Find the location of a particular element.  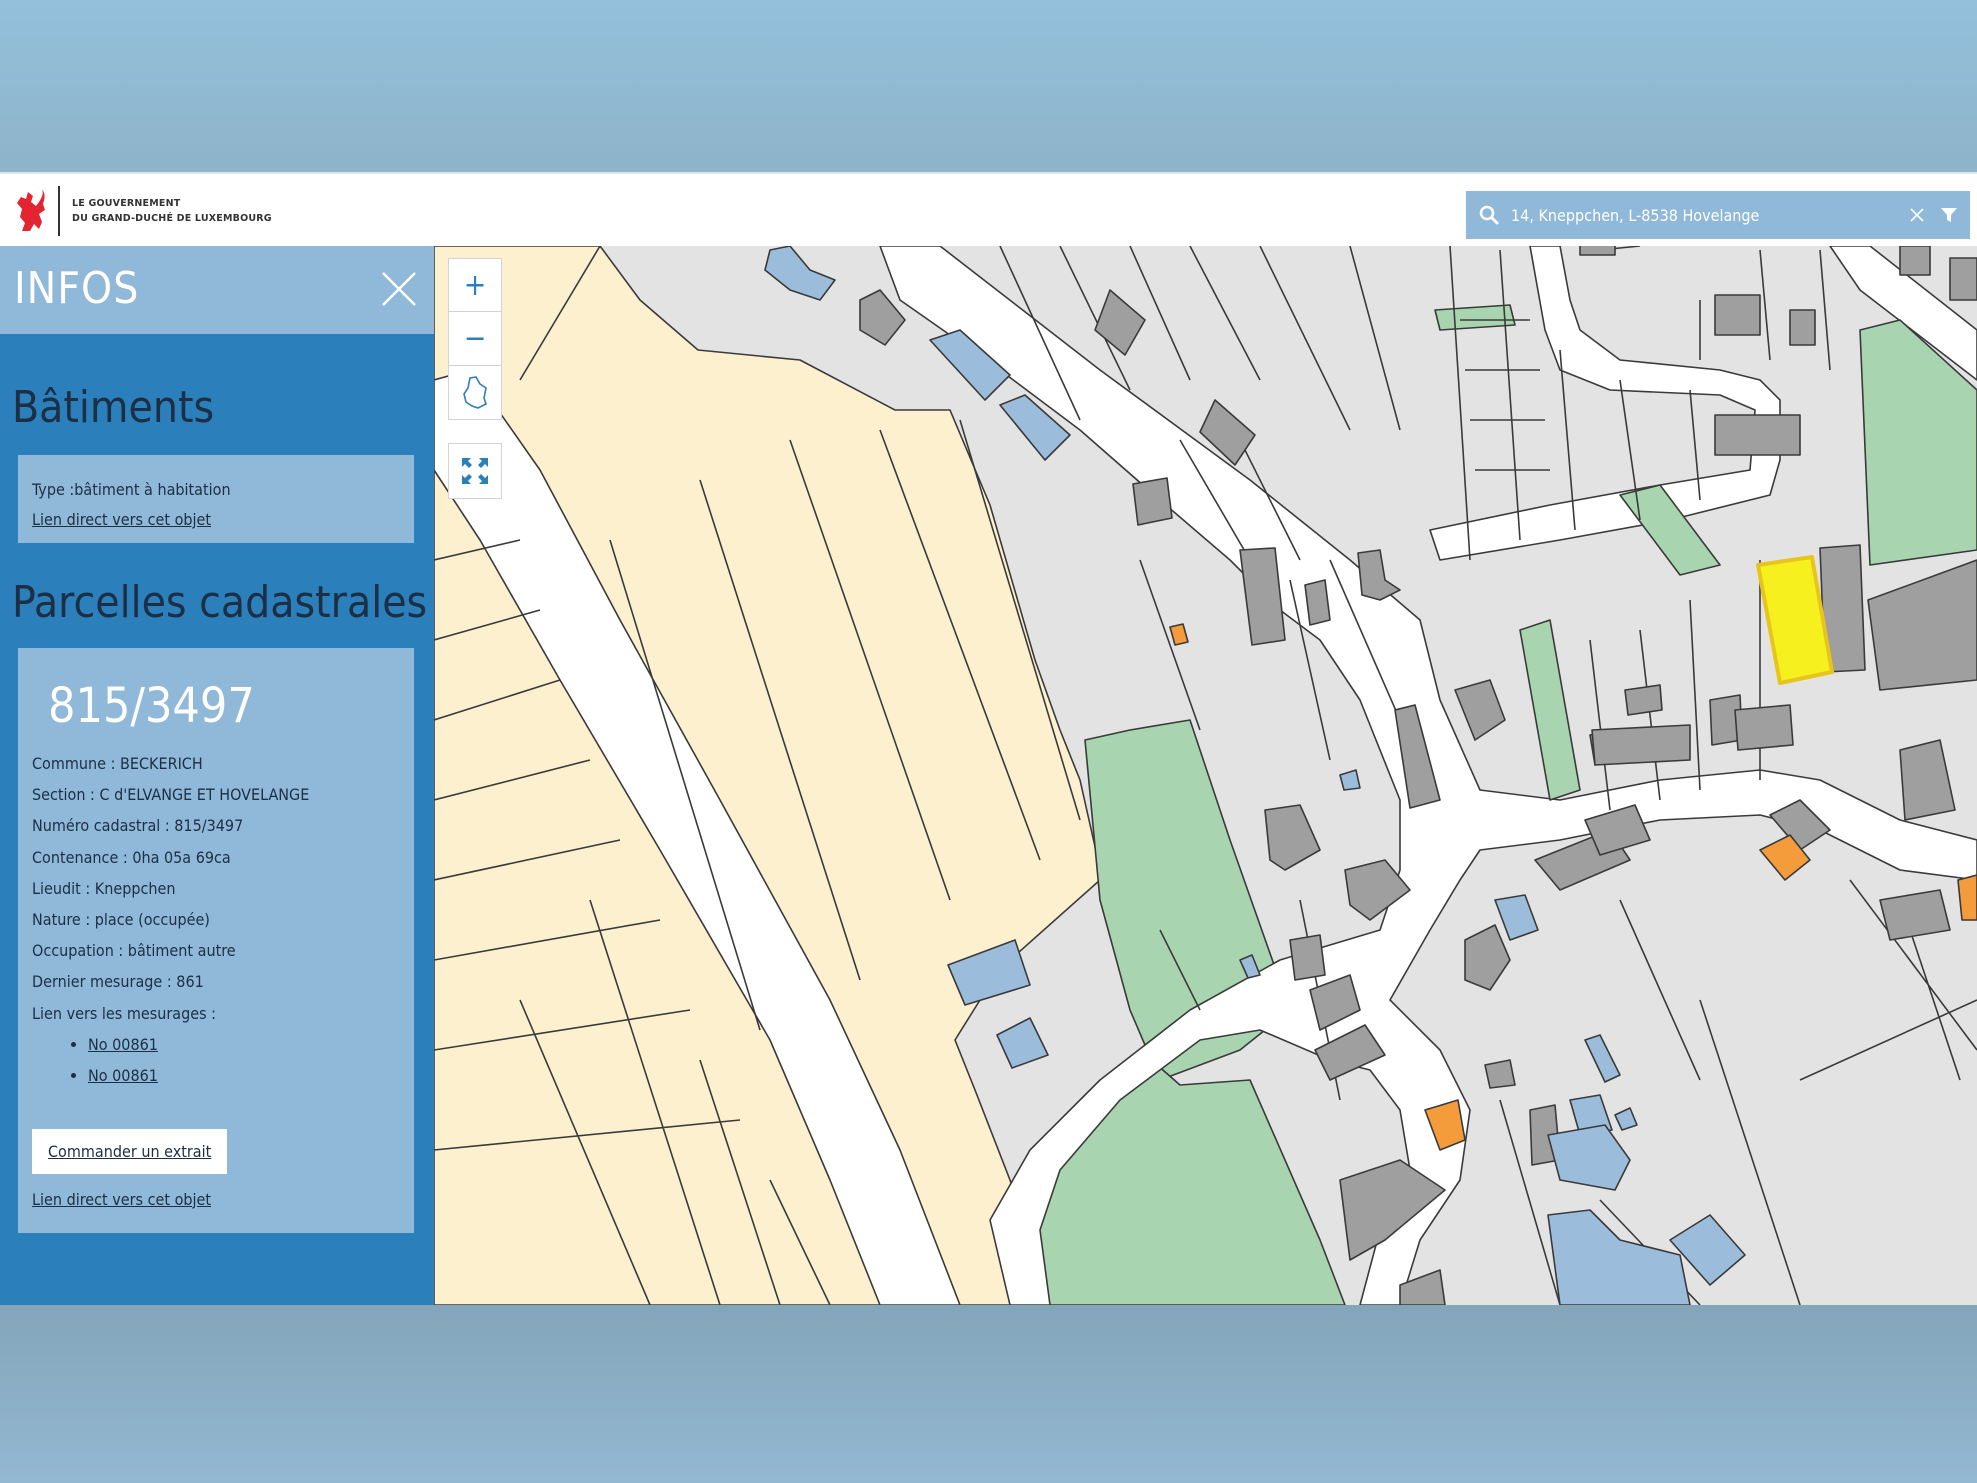

luxembourg-icon is located at coordinates (475, 392).